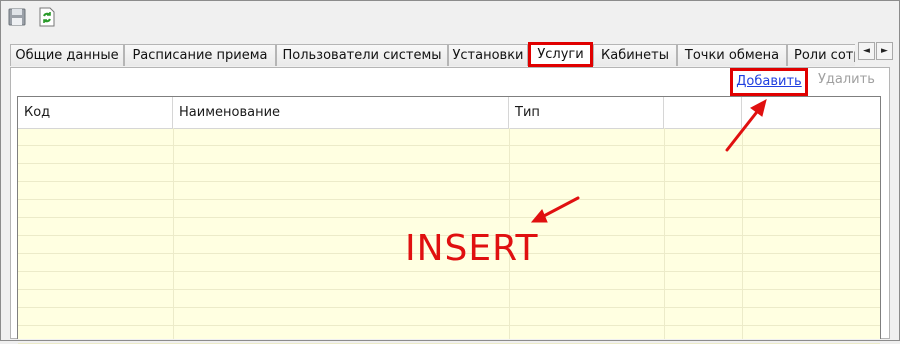 The image size is (900, 344). What do you see at coordinates (821, 55) in the screenshot?
I see `tab-staff-roles: Роли сотр` at bounding box center [821, 55].